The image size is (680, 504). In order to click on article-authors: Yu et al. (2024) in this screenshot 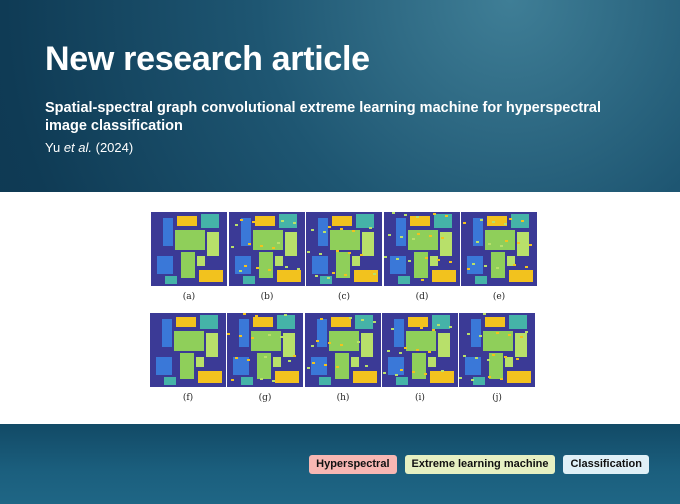, I will do `click(89, 147)`.